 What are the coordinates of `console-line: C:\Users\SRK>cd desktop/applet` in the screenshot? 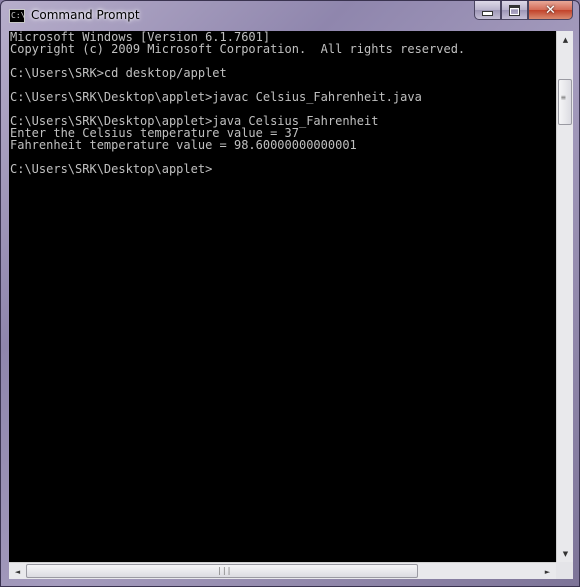 It's located at (118, 73).